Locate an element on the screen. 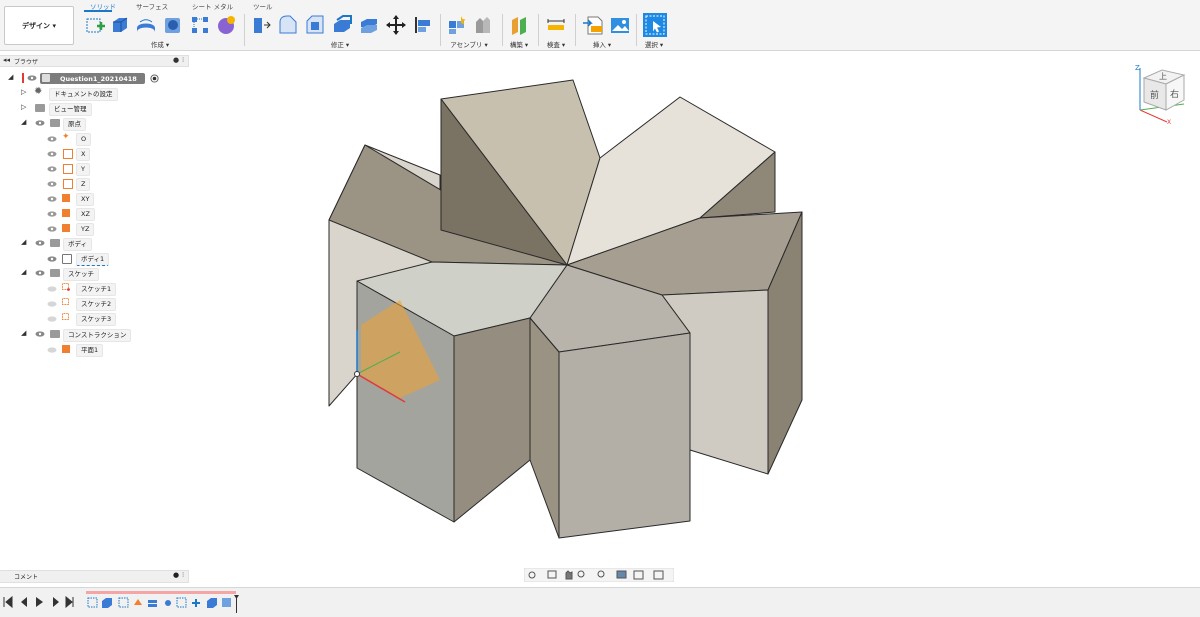 The width and height of the screenshot is (1200, 617). comments-panel-header: コメント ● ⁞ is located at coordinates (94, 576).